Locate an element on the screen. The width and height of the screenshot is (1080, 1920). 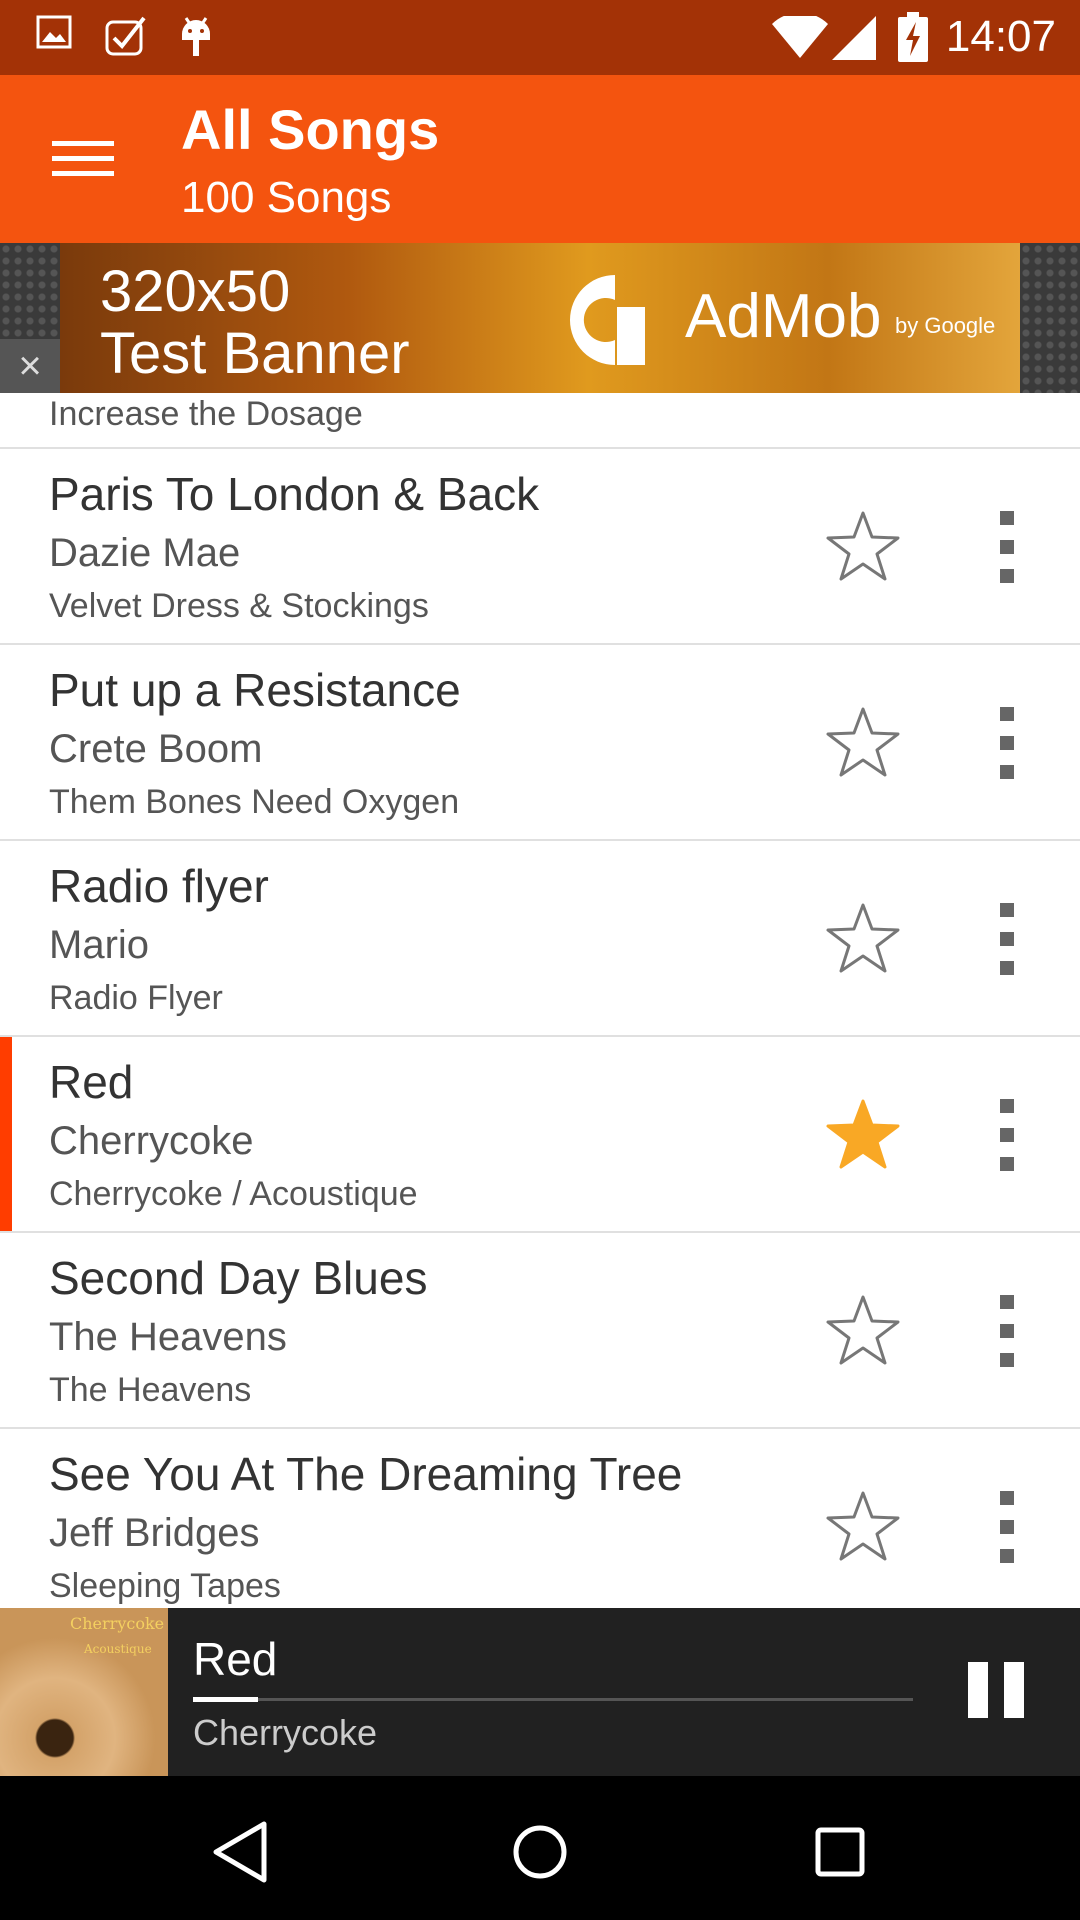
song-artist: Dazie Mae is located at coordinates (145, 553).